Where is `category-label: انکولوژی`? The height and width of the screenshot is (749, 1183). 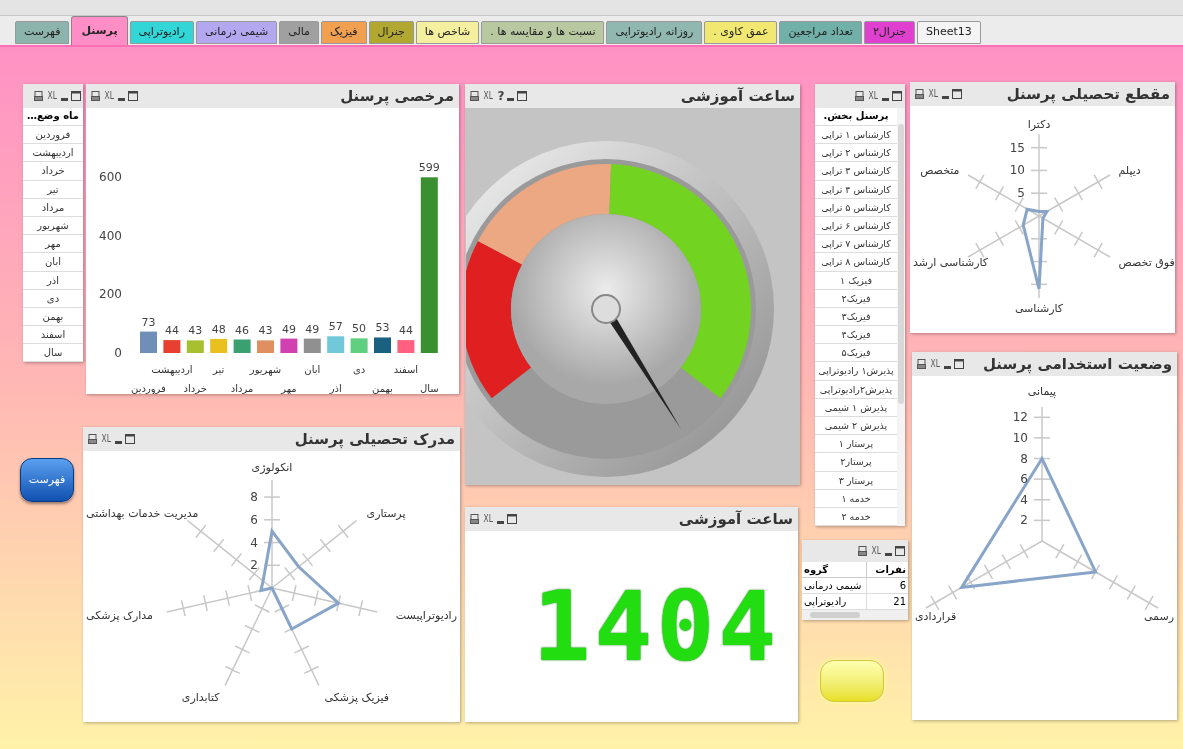
category-label: انکولوژی is located at coordinates (272, 468).